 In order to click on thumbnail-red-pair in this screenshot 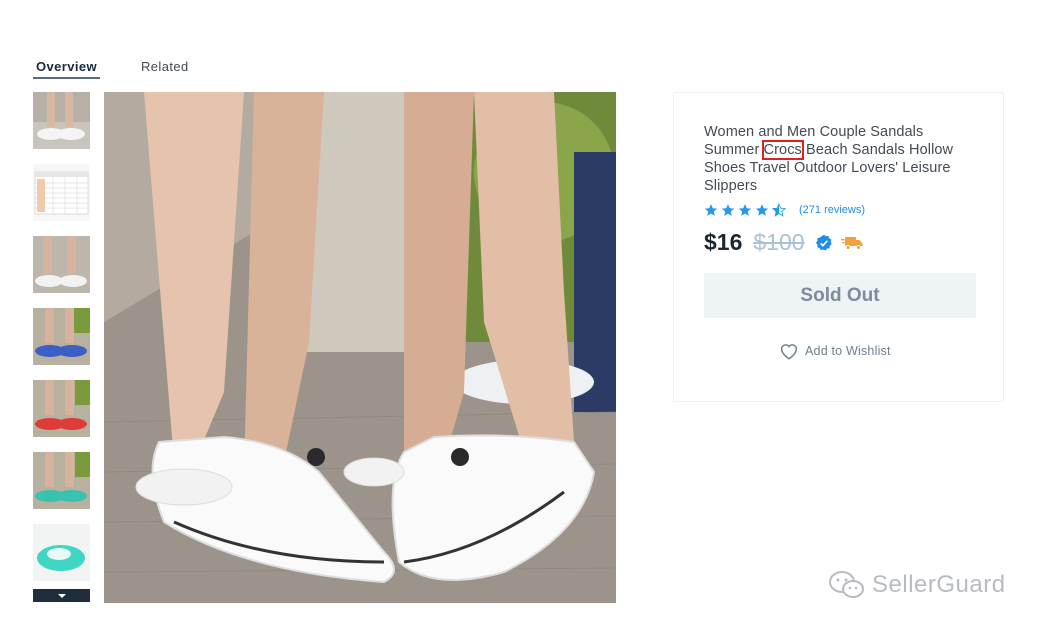, I will do `click(61, 408)`.